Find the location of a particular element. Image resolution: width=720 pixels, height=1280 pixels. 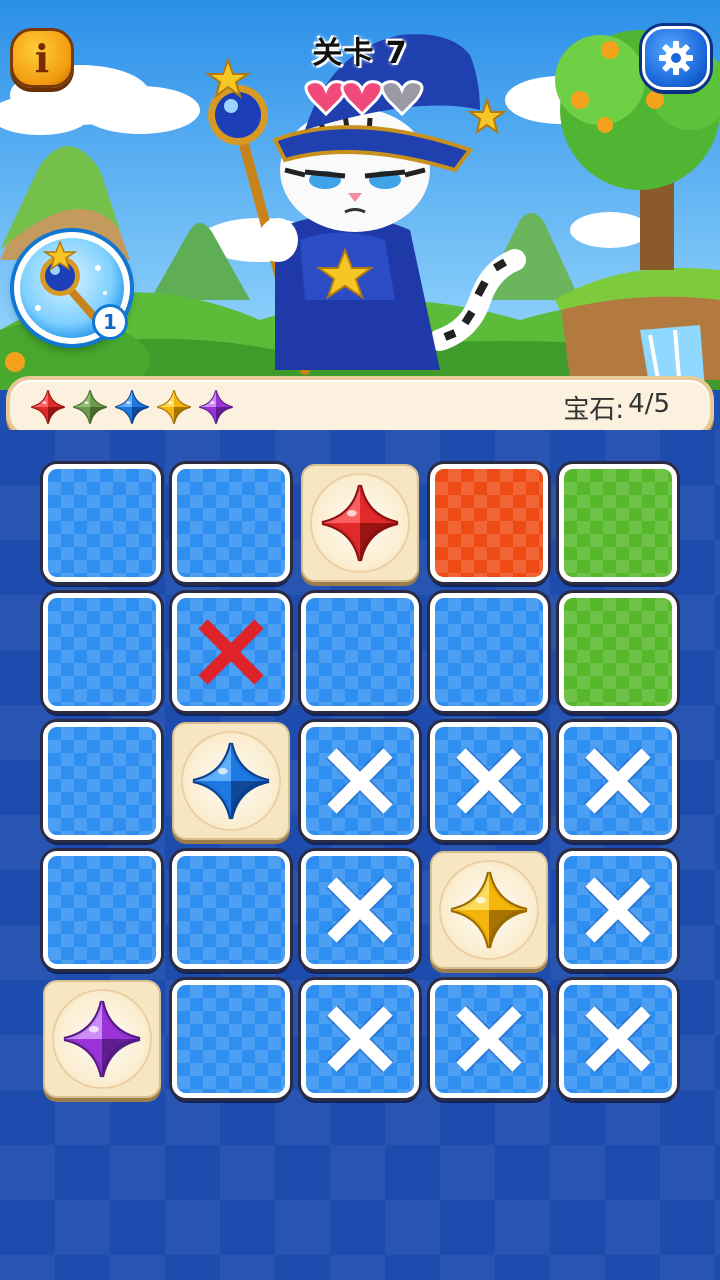

revealed-cell-r3-c2 is located at coordinates (231, 781).